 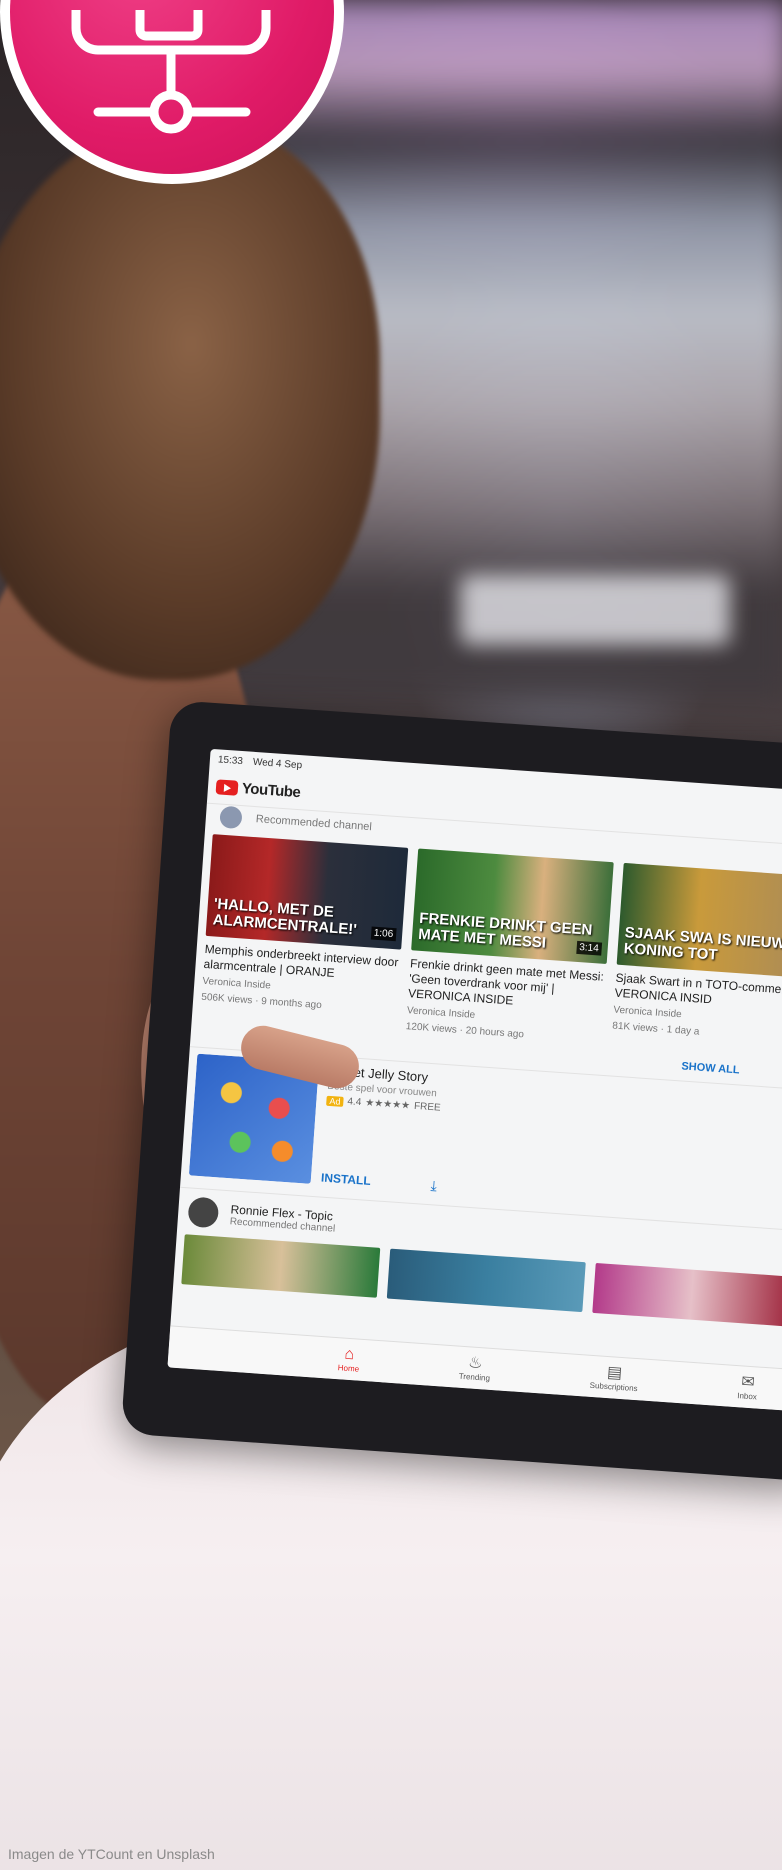 I want to click on tab-home: ⌂ Home, so click(x=348, y=1359).